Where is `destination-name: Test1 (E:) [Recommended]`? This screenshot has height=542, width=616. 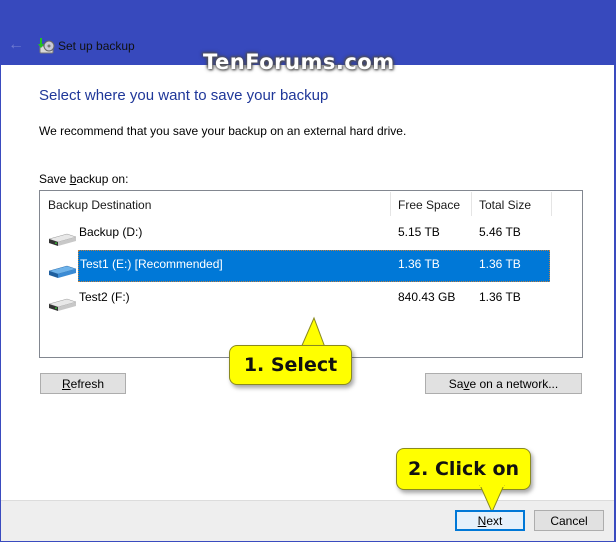 destination-name: Test1 (E:) [Recommended] is located at coordinates (151, 264).